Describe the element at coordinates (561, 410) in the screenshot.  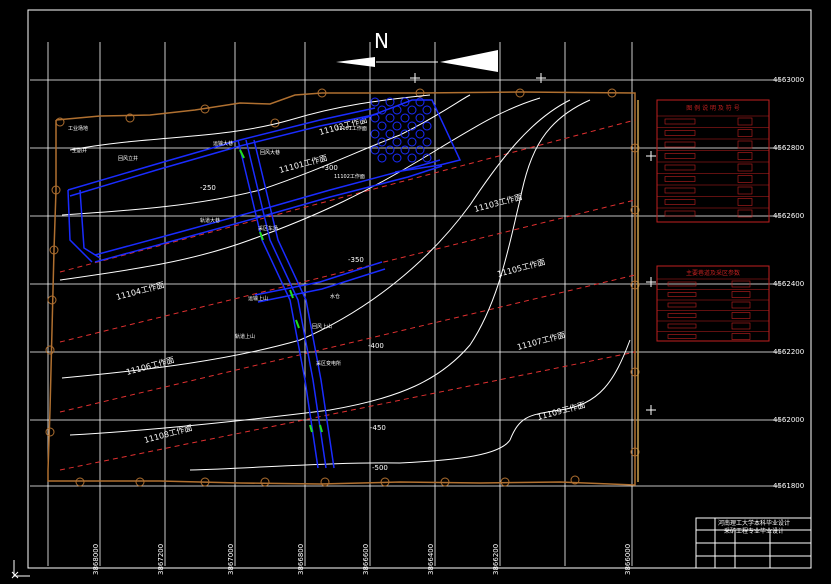
I see `workface-label: 11109工作面` at that location.